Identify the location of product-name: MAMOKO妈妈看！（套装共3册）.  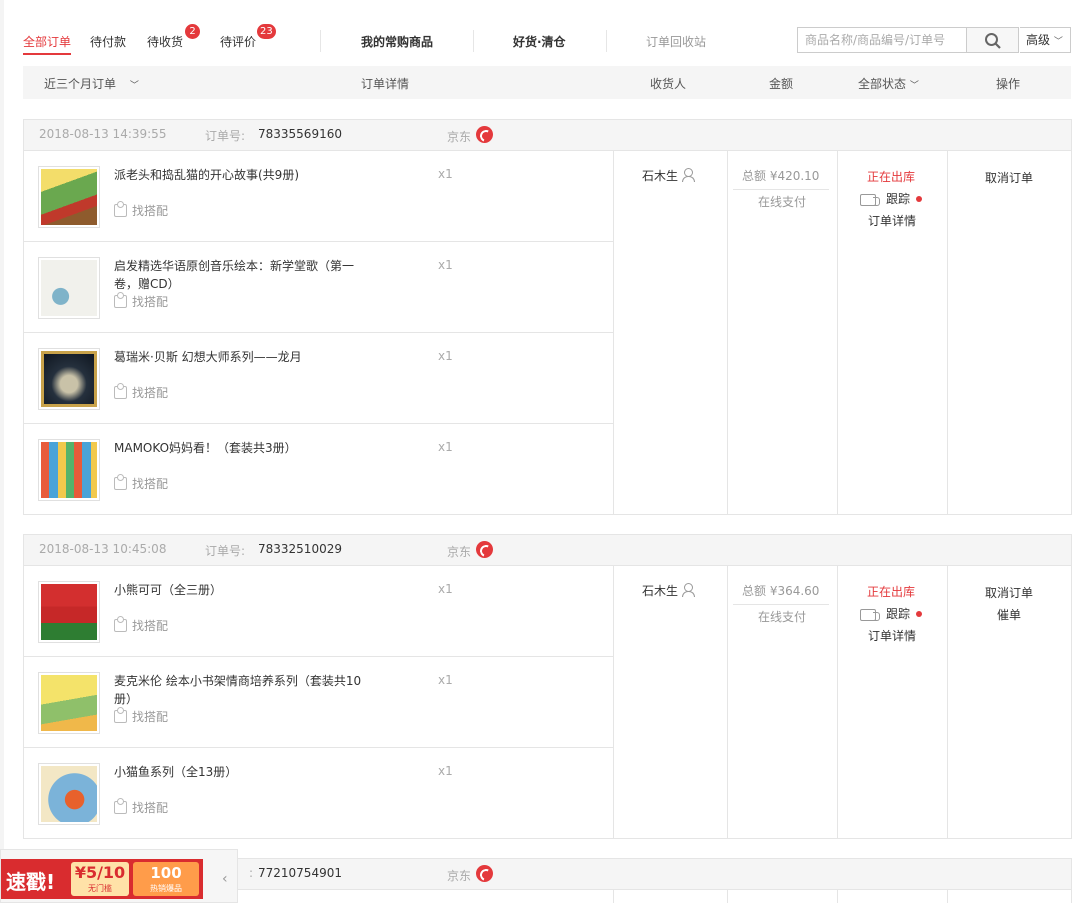
(239, 448).